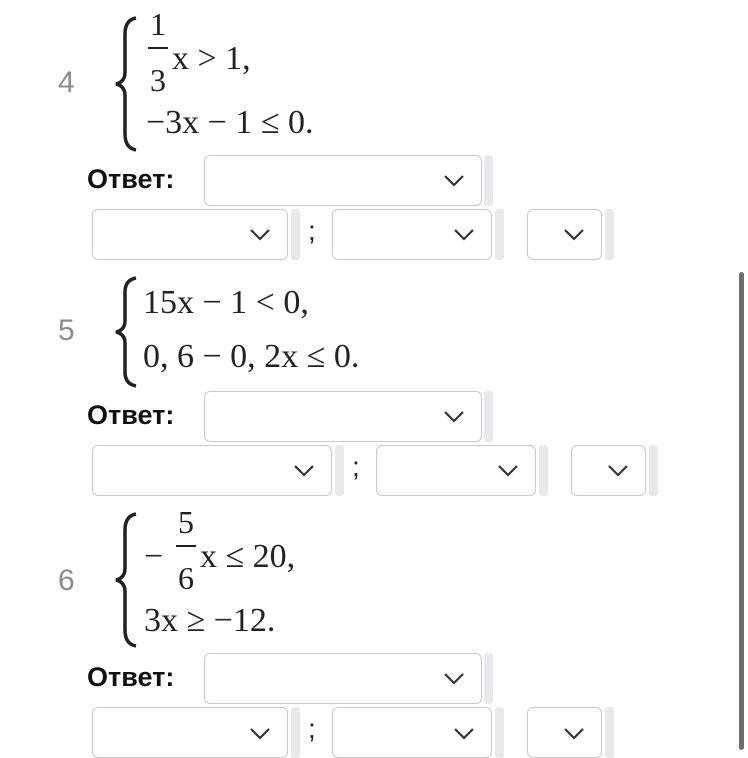 Image resolution: width=748 pixels, height=758 pixels. What do you see at coordinates (66, 330) in the screenshot?
I see `problem-number: 5` at bounding box center [66, 330].